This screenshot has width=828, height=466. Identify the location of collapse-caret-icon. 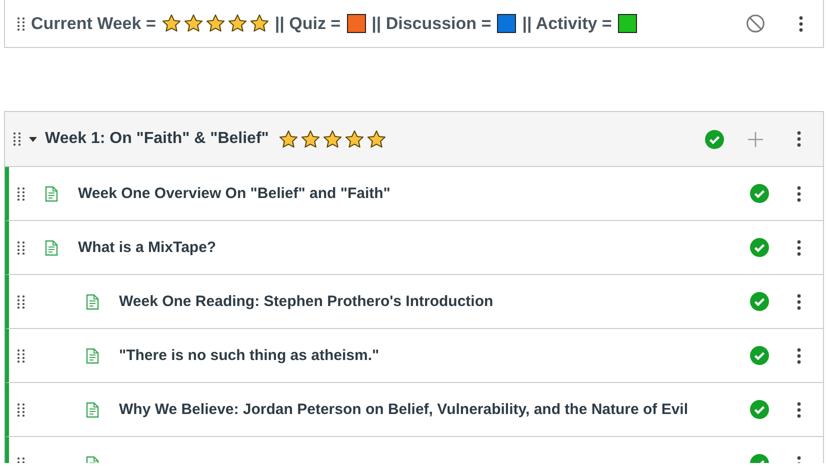
(33, 139).